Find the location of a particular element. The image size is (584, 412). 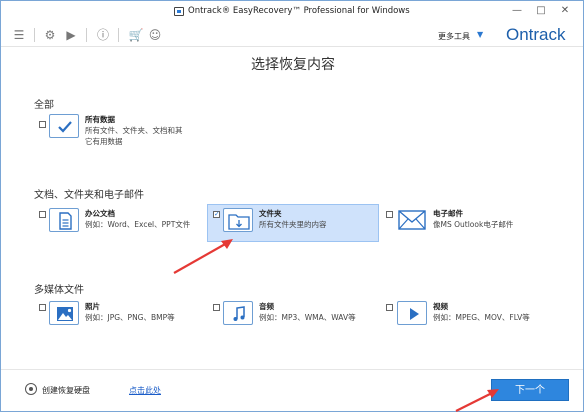

video-checkbox is located at coordinates (389, 307).